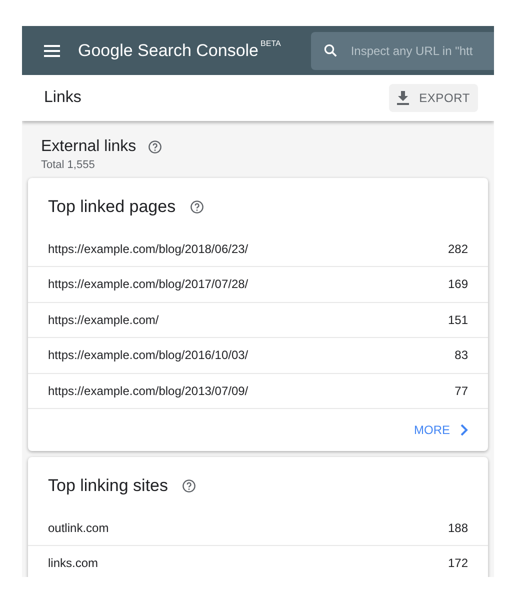 The width and height of the screenshot is (516, 600). I want to click on export-button: EXPORT, so click(433, 98).